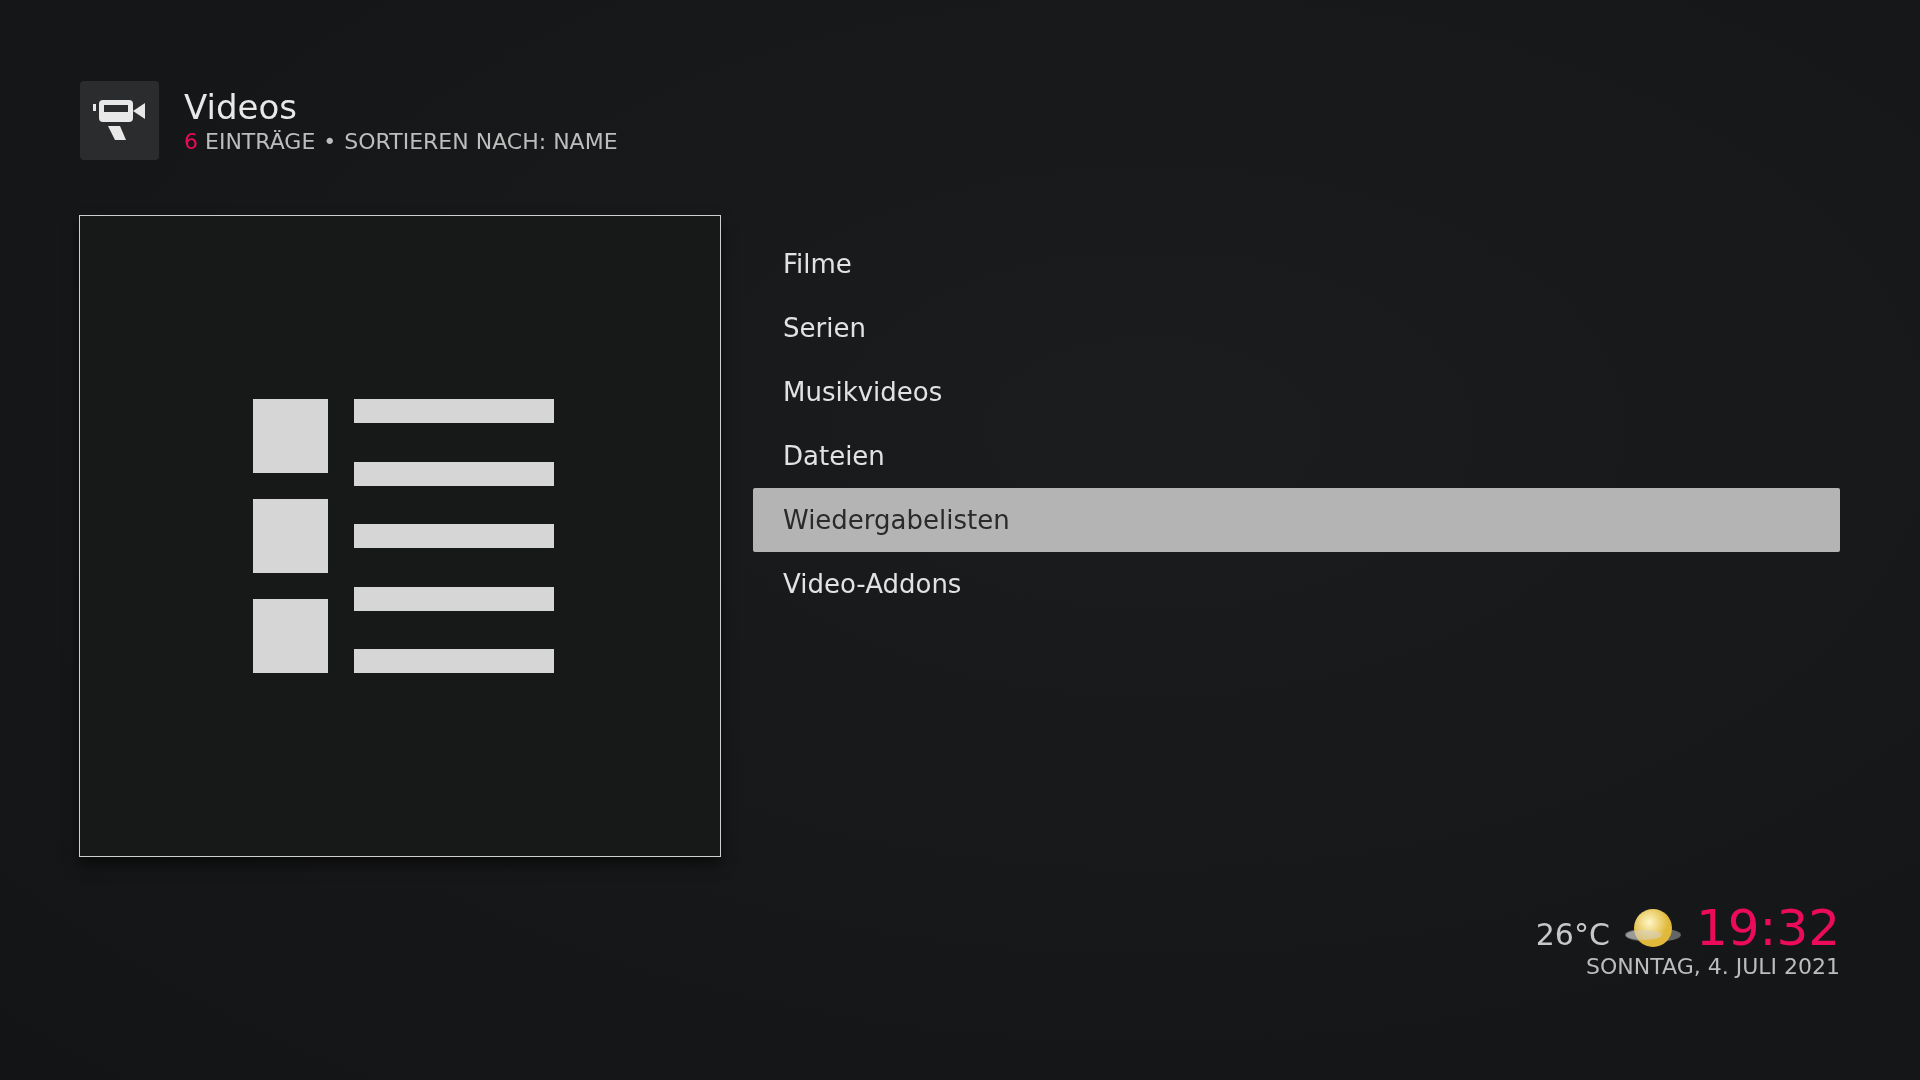 The width and height of the screenshot is (1920, 1080). I want to click on list-icon, so click(403, 536).